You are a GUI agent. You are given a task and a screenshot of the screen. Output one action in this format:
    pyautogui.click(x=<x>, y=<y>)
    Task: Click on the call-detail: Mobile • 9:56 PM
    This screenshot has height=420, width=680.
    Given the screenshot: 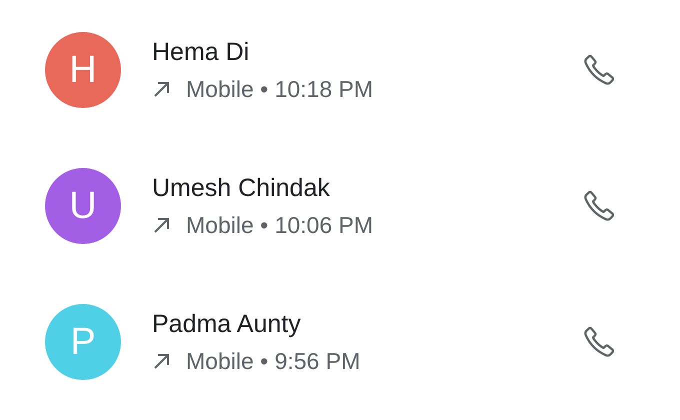 What is the action you would take?
    pyautogui.click(x=273, y=361)
    